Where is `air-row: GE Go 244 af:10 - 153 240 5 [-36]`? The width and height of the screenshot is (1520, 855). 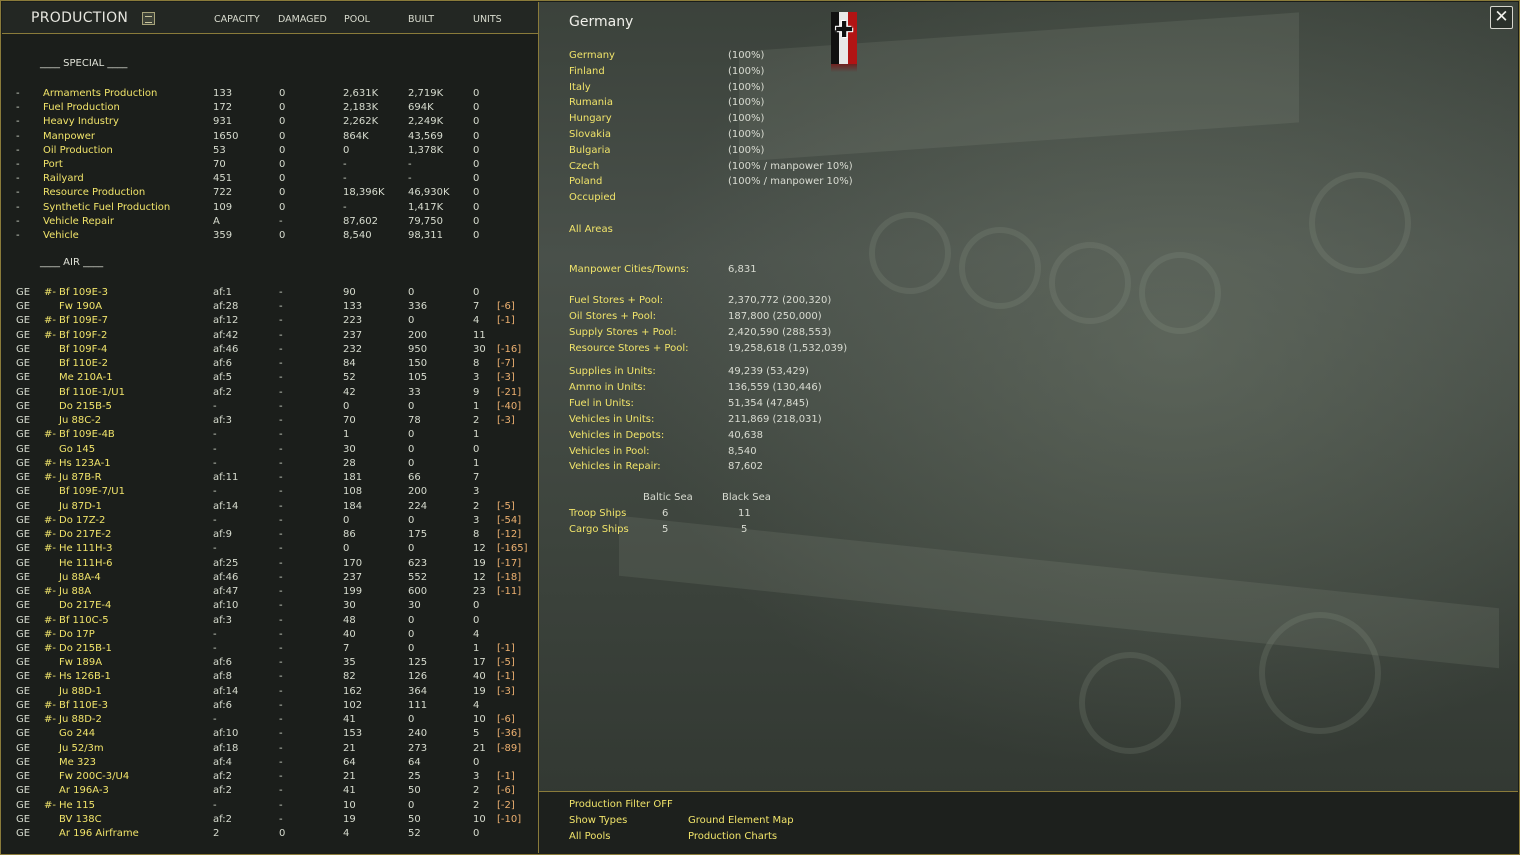
air-row: GE Go 244 af:10 - 153 240 5 [-36] is located at coordinates (270, 735).